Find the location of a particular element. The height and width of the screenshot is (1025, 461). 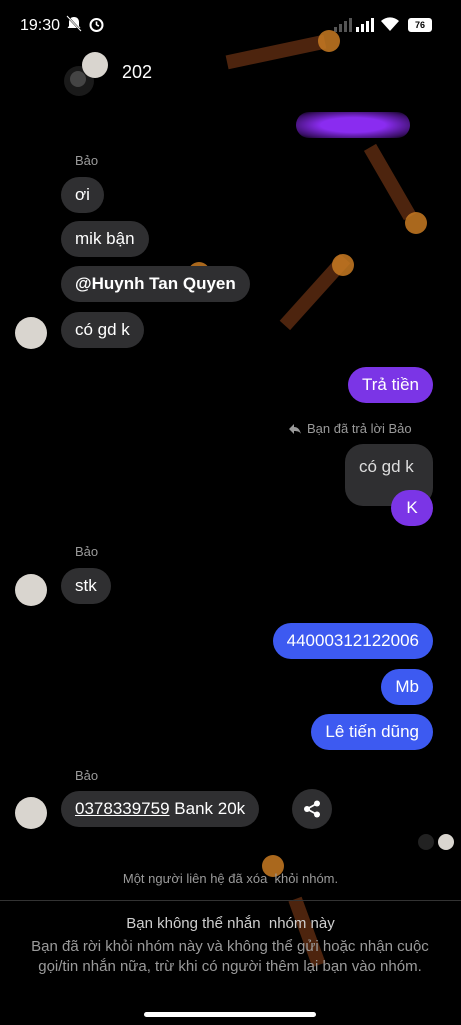

reply-bubble: K is located at coordinates (412, 508).